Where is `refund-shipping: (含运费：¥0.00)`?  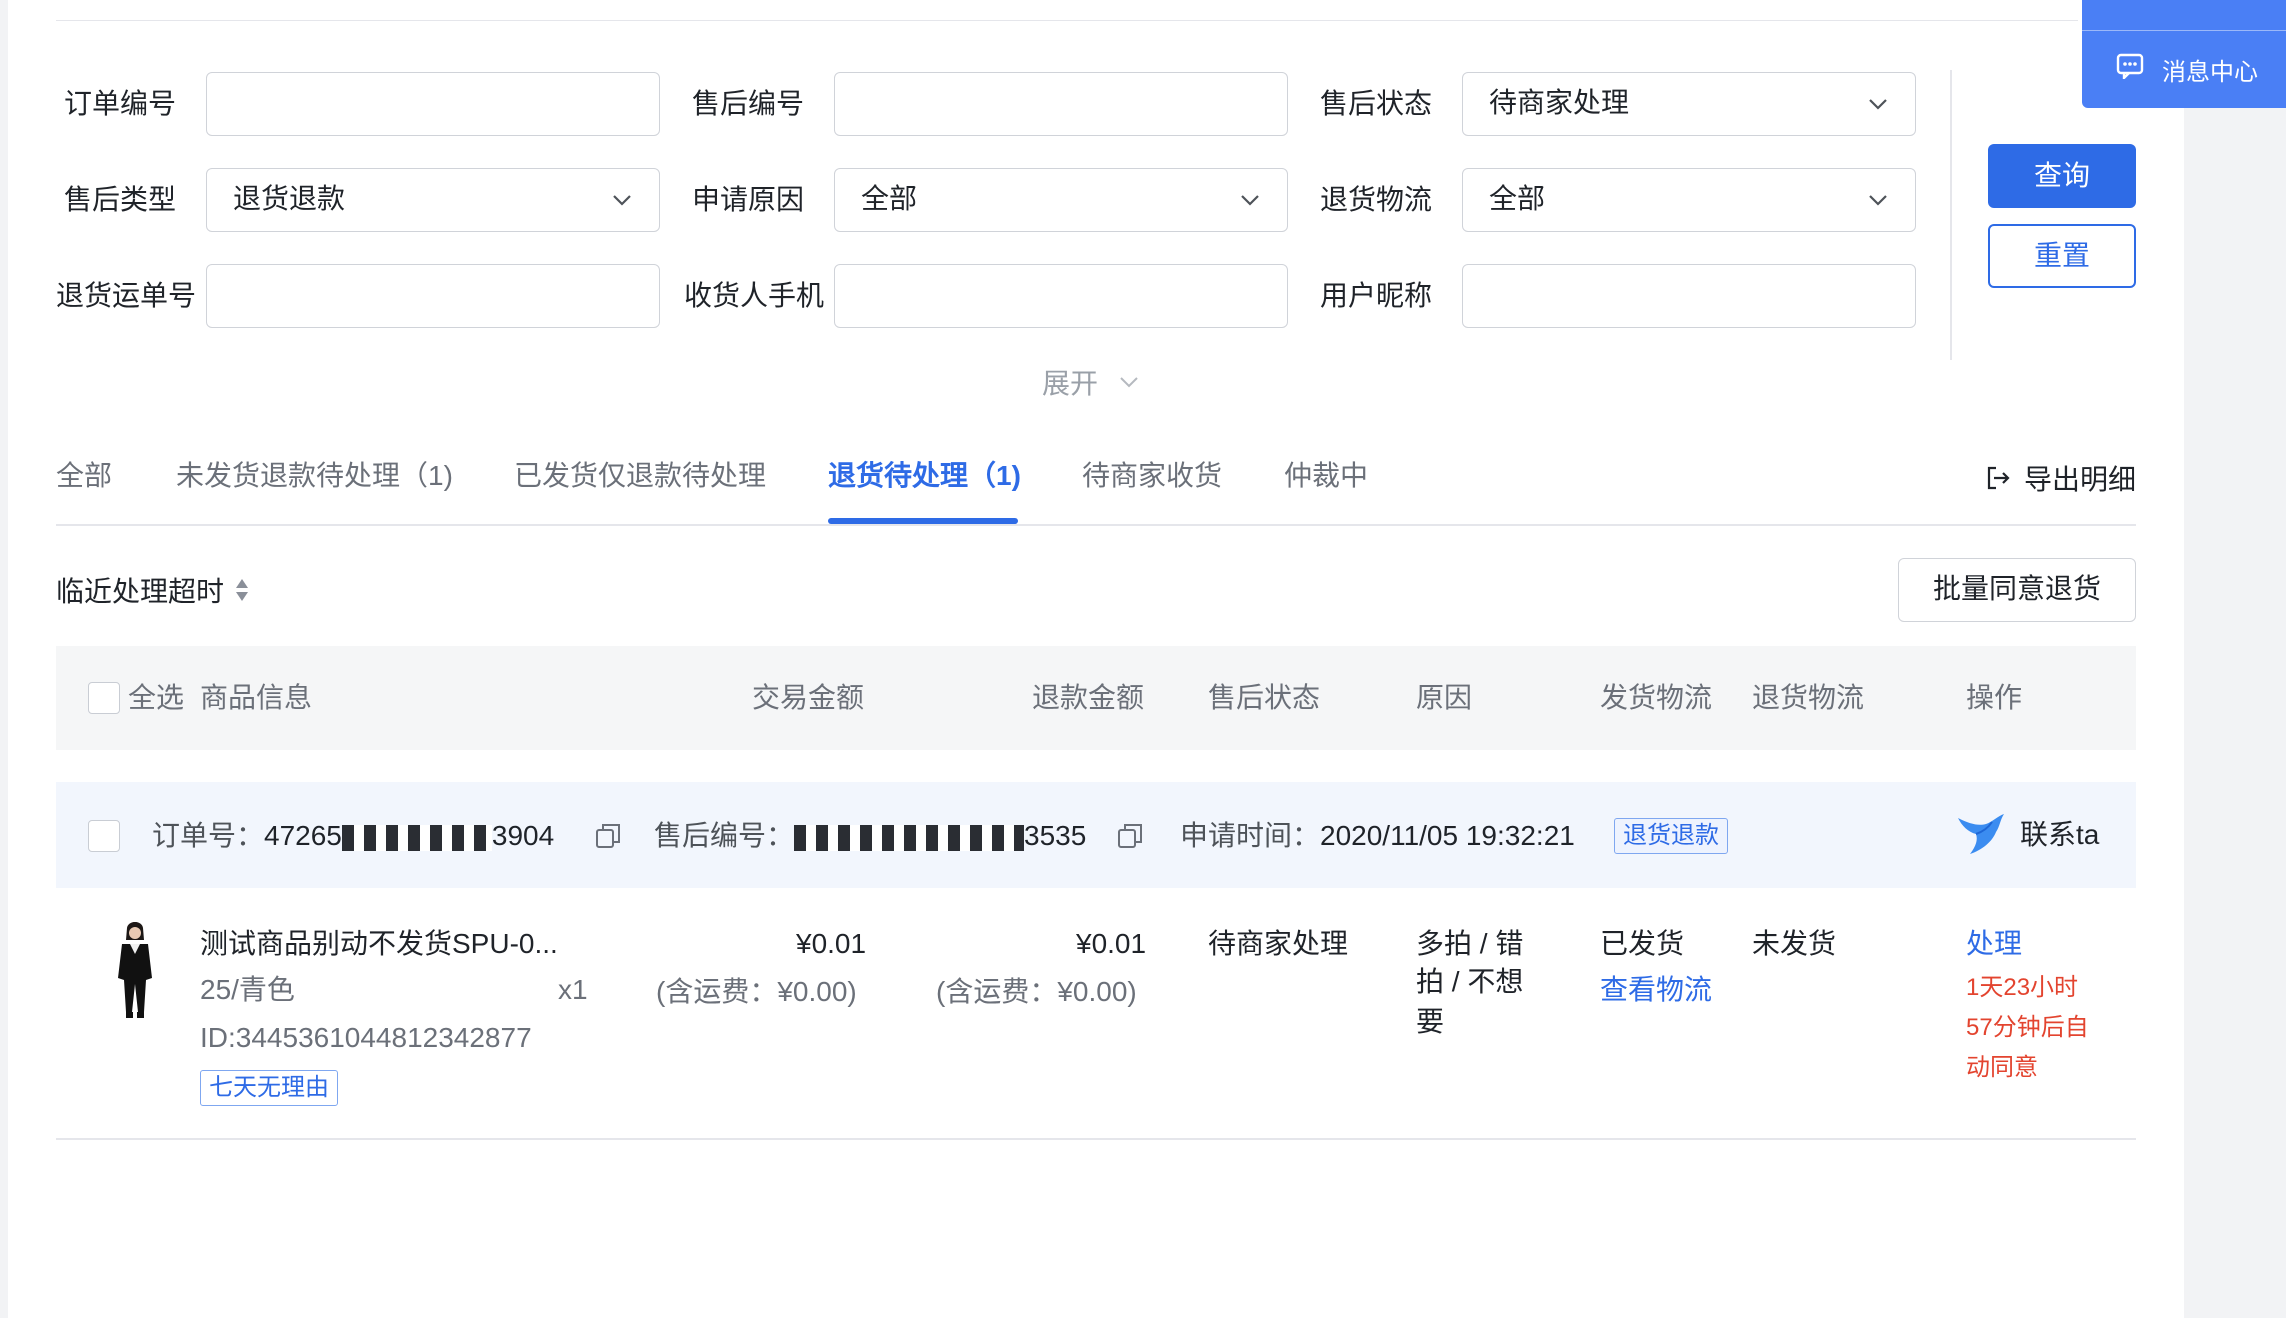
refund-shipping: (含运费：¥0.00) is located at coordinates (1036, 991).